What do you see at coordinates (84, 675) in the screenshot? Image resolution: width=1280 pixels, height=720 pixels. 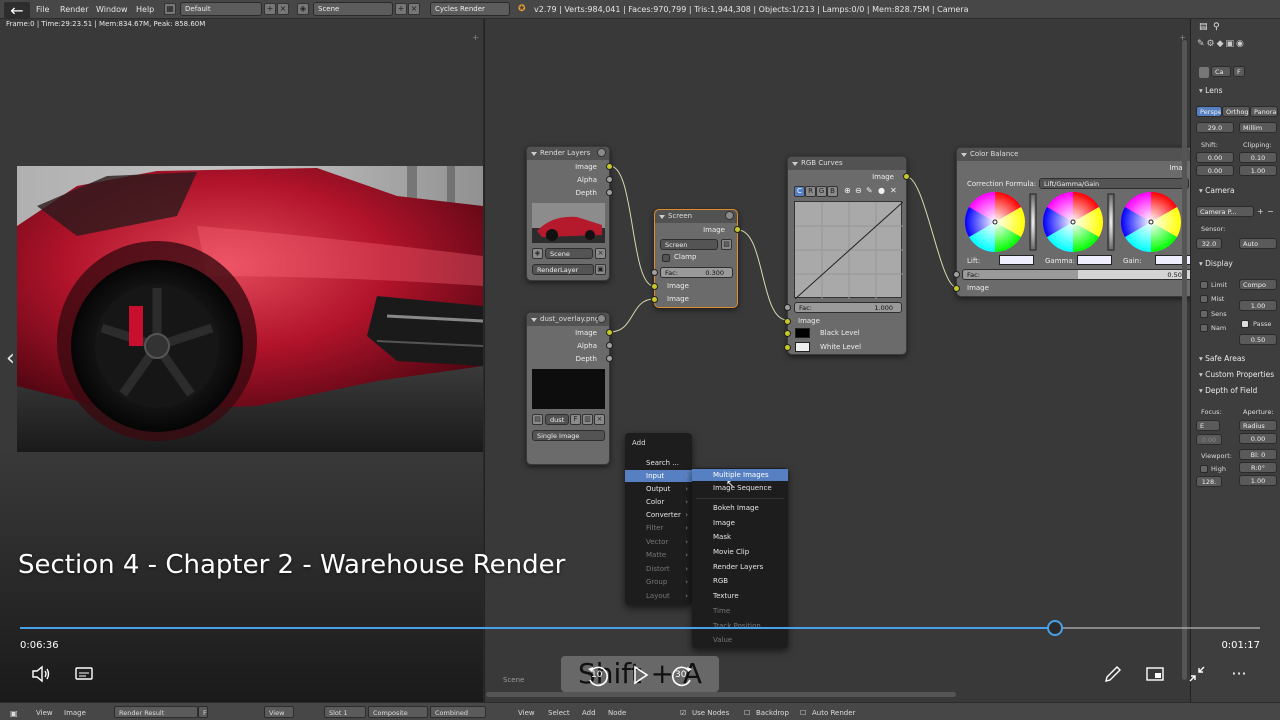 I see `captions-icon` at bounding box center [84, 675].